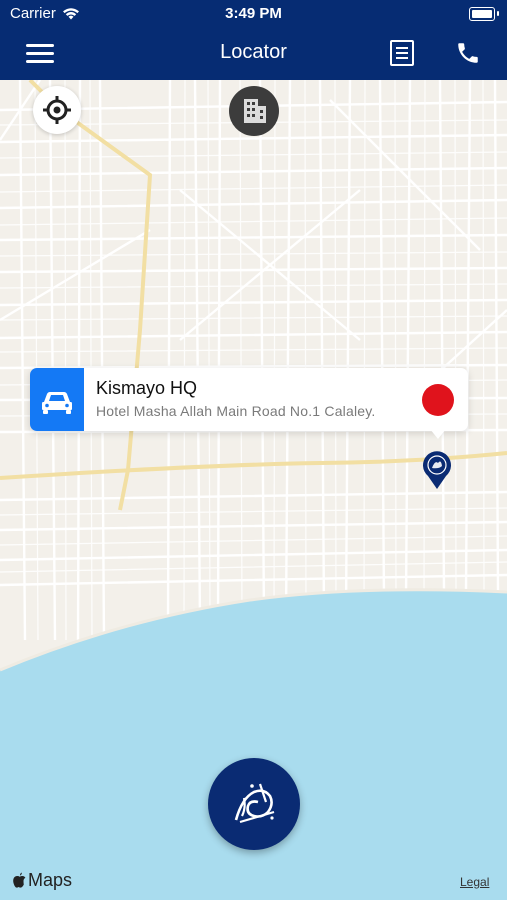  I want to click on phone-icon, so click(468, 53).